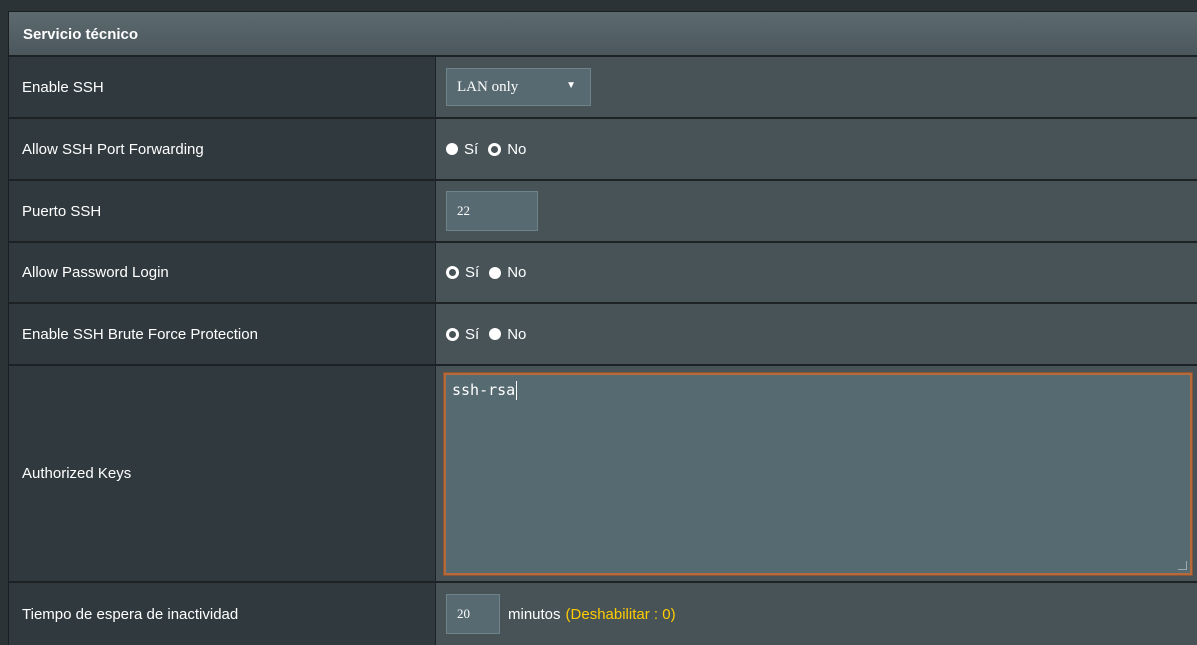  Describe the element at coordinates (816, 149) in the screenshot. I see `ssh-port-forwarding-cell: Sí No` at that location.